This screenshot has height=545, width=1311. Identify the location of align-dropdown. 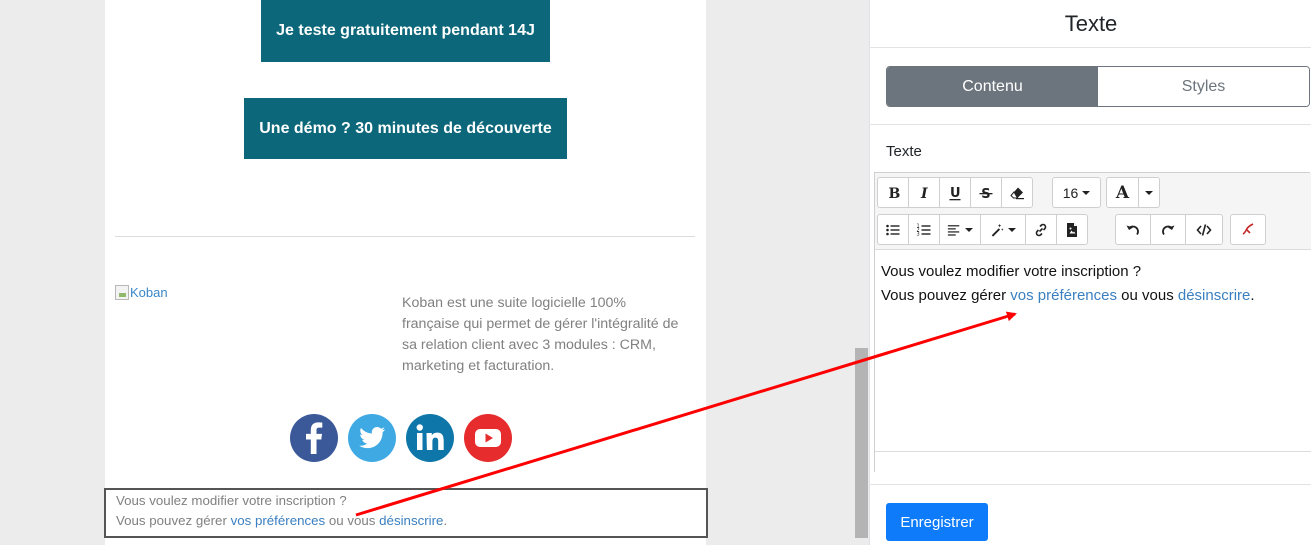
(960, 229).